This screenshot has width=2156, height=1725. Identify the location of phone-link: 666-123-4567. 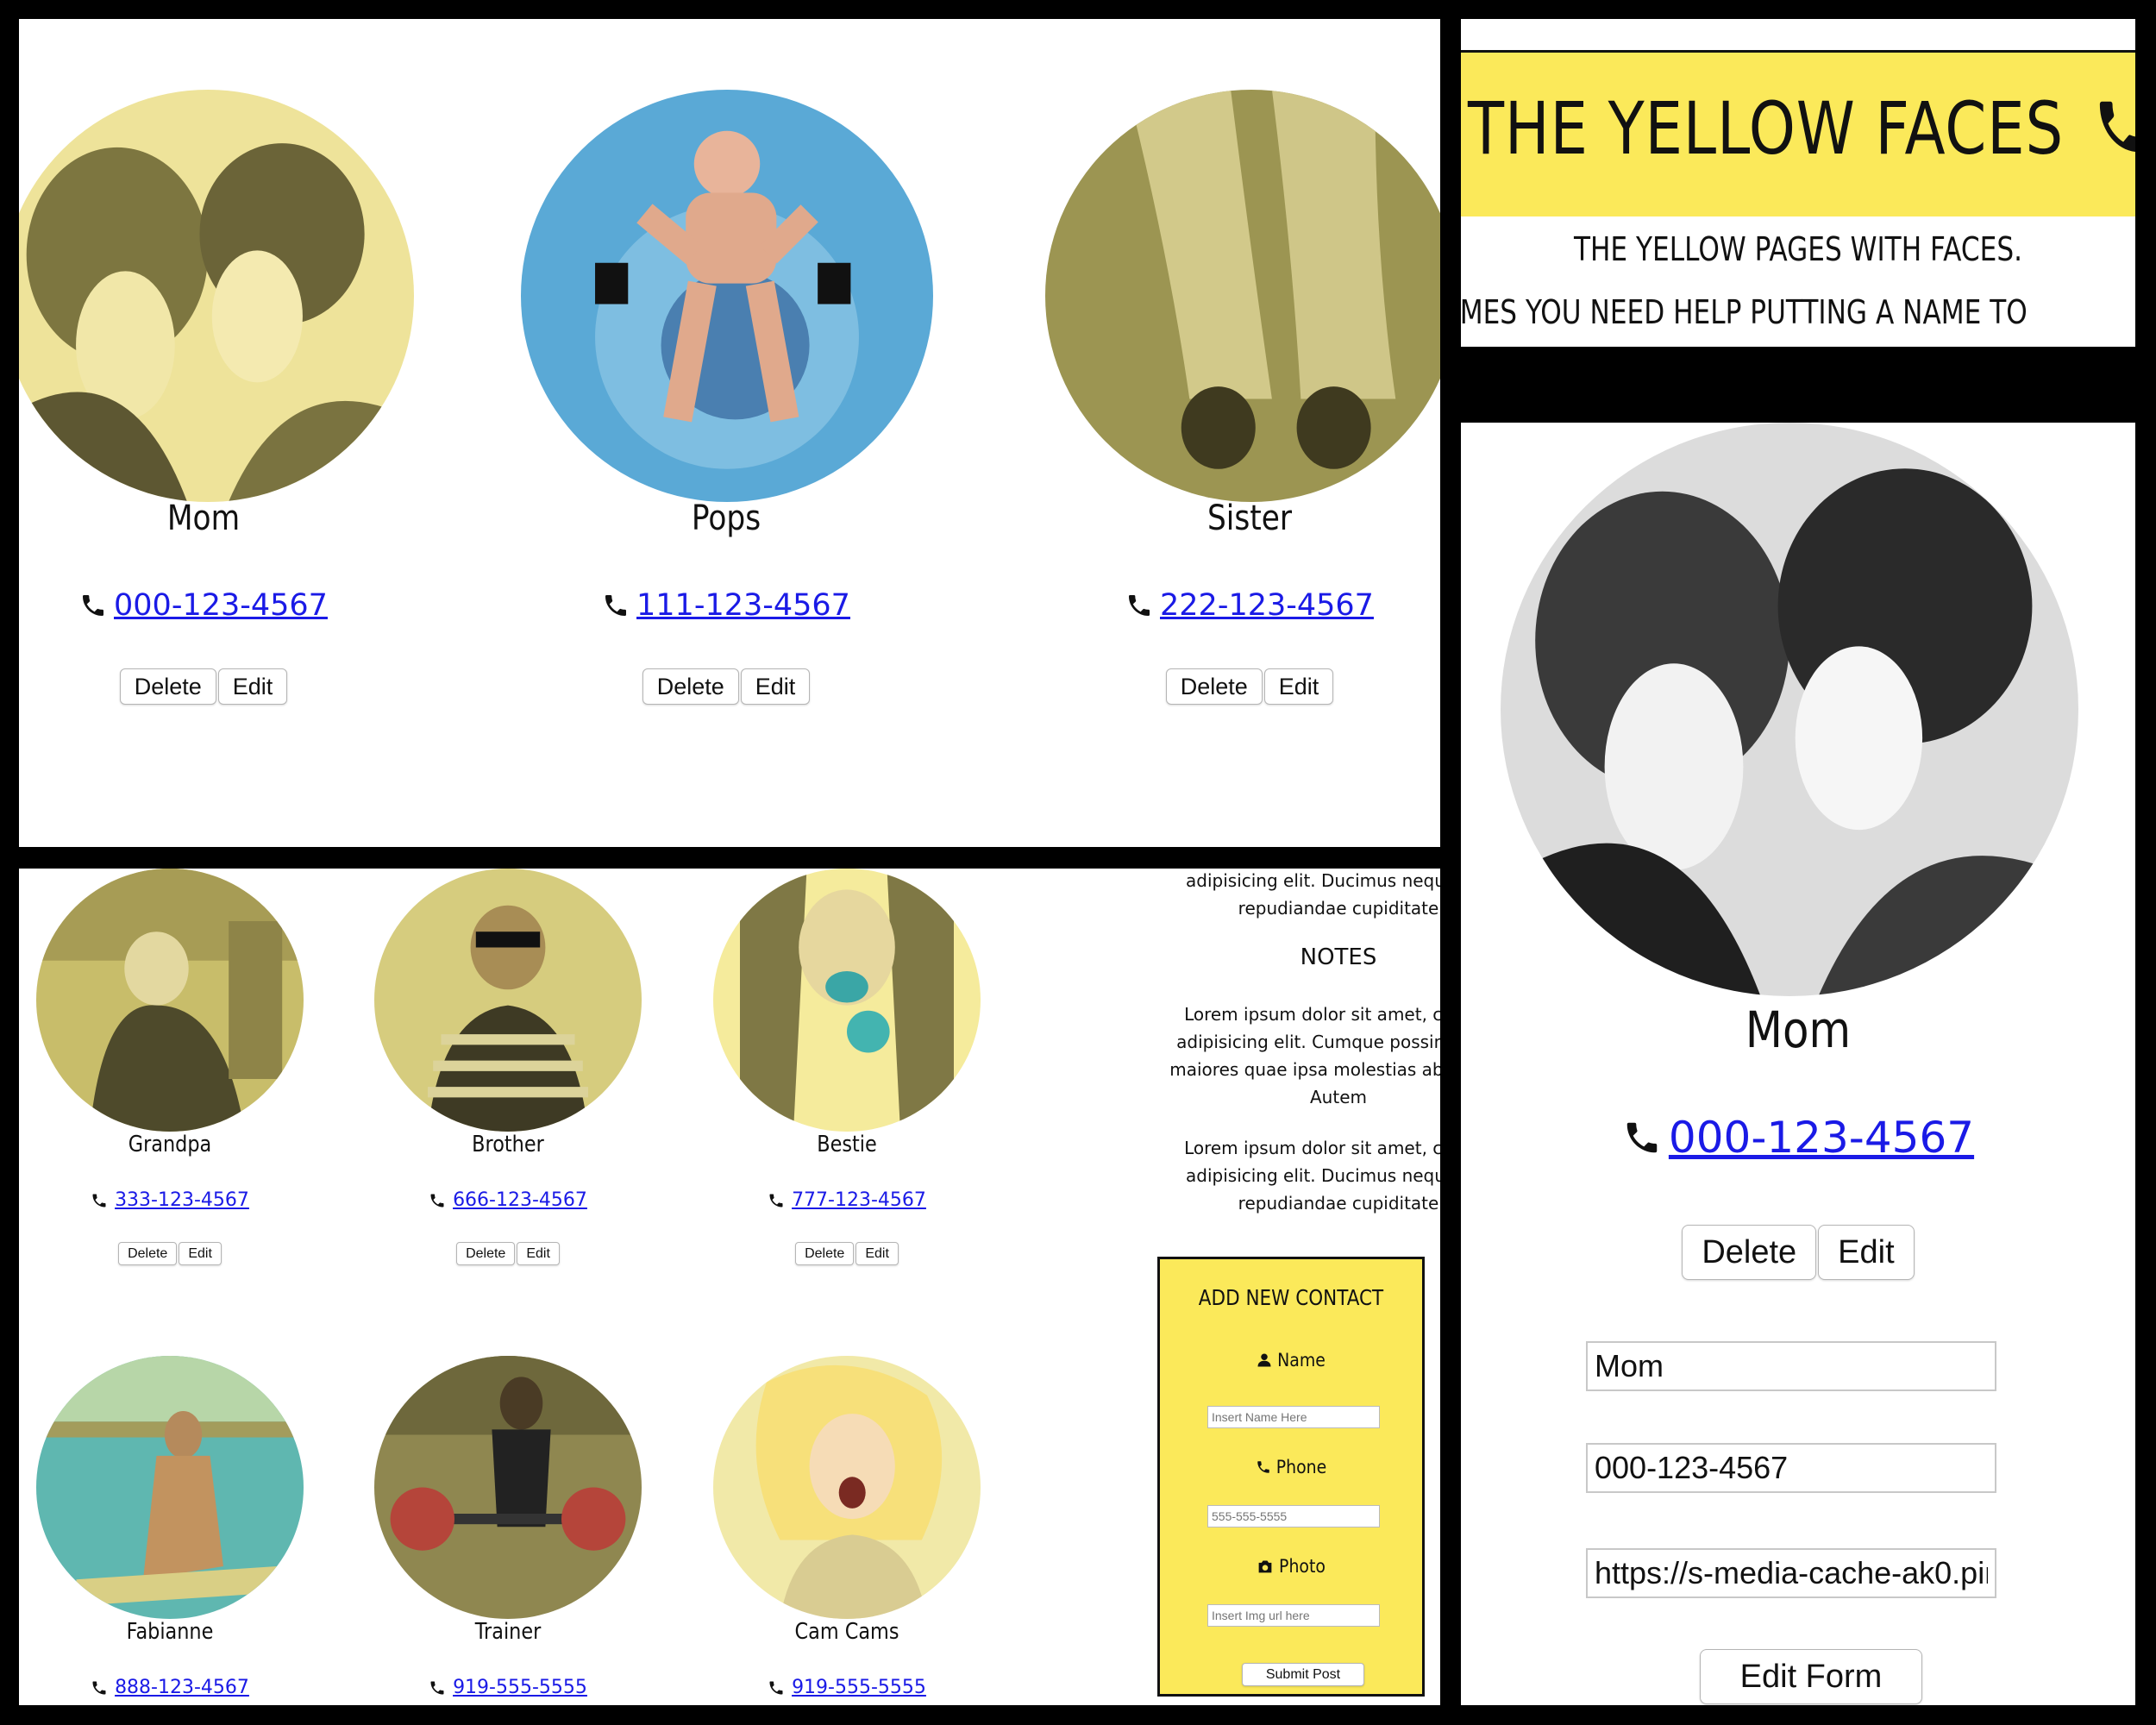
(520, 1200).